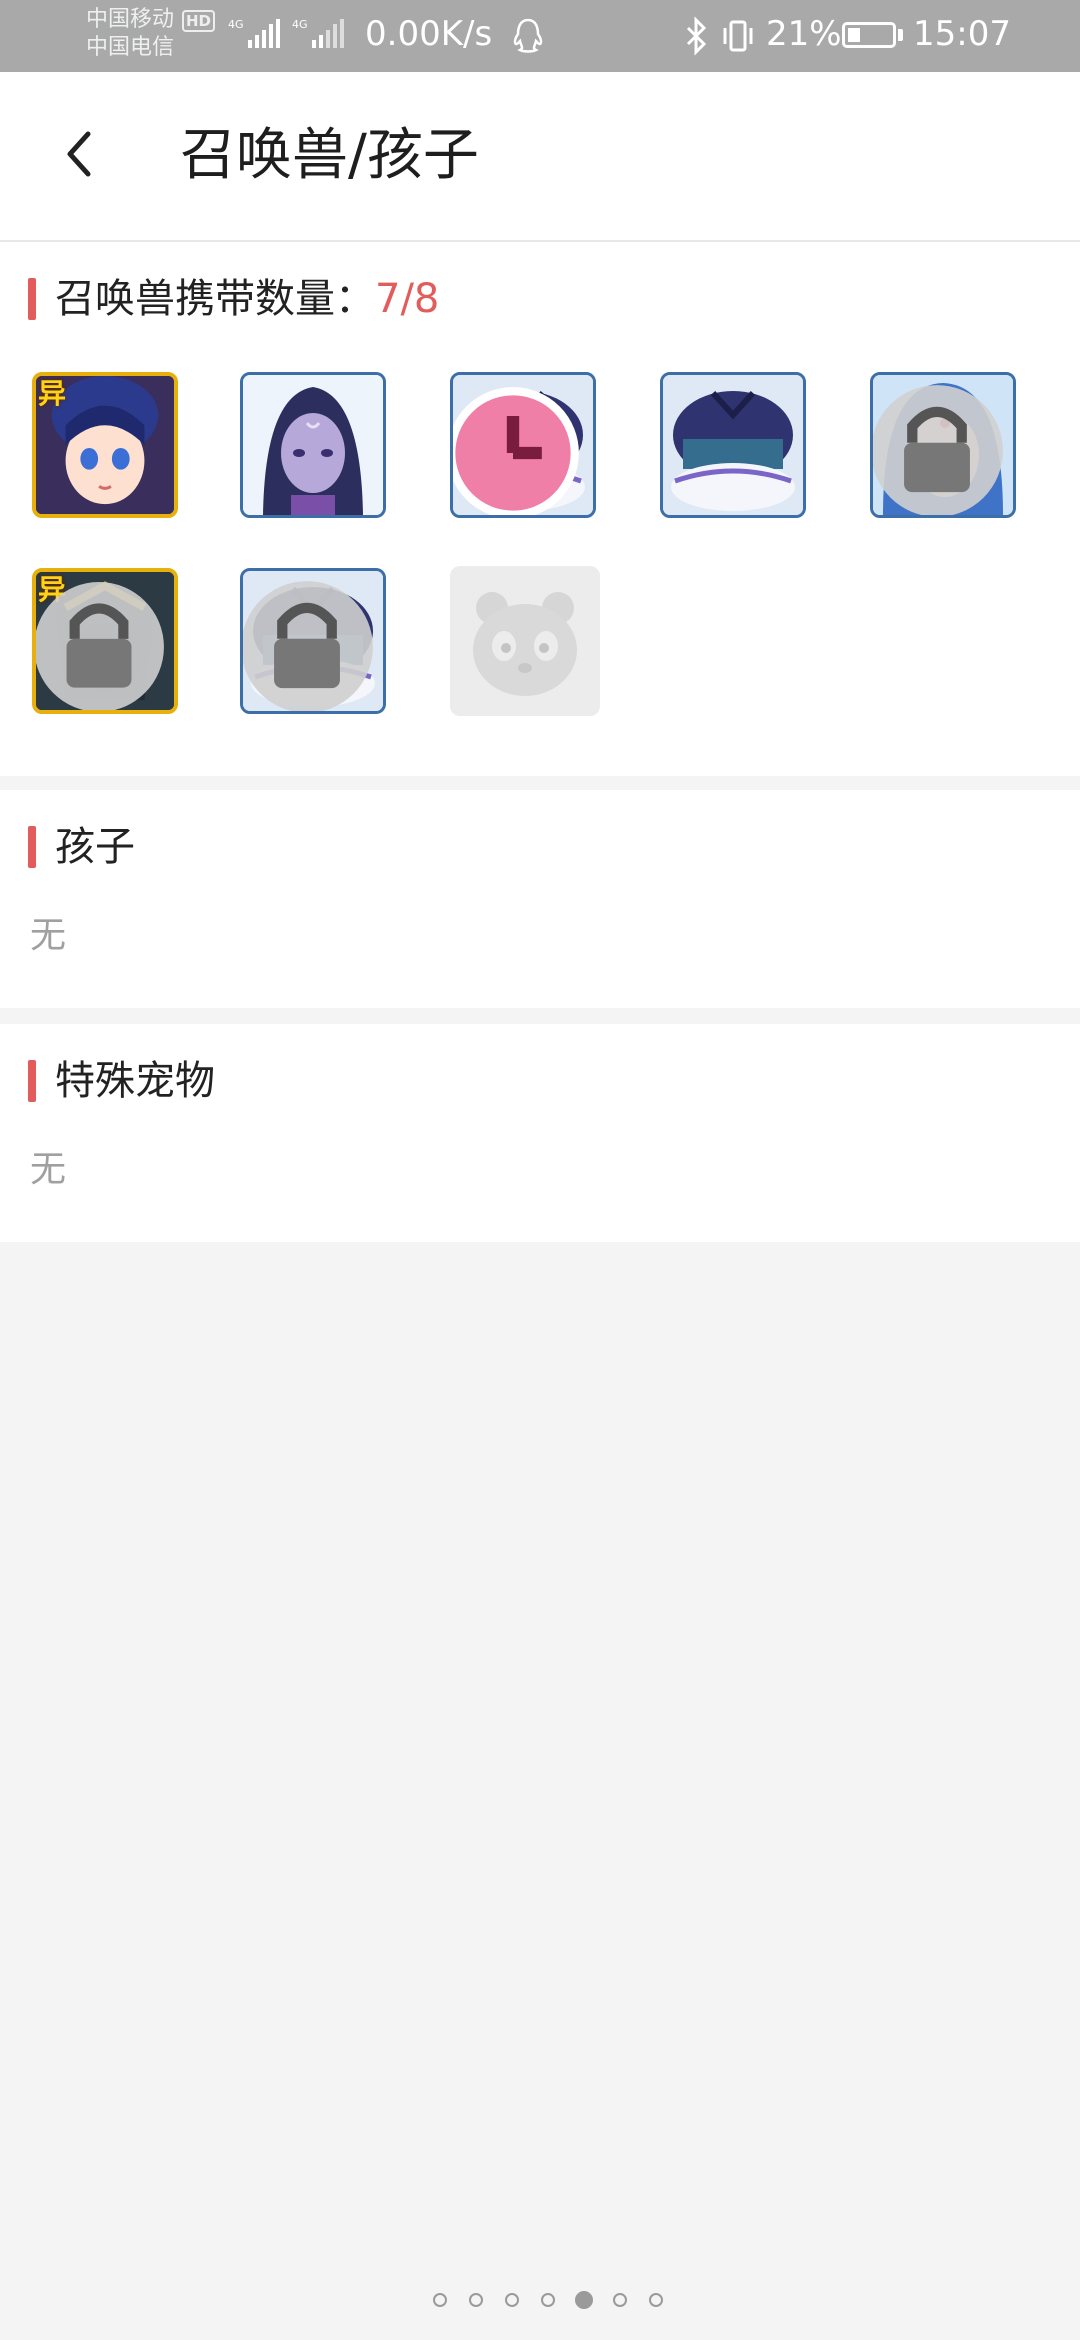  Describe the element at coordinates (525, 644) in the screenshot. I see `panda-placeholder-icon` at that location.